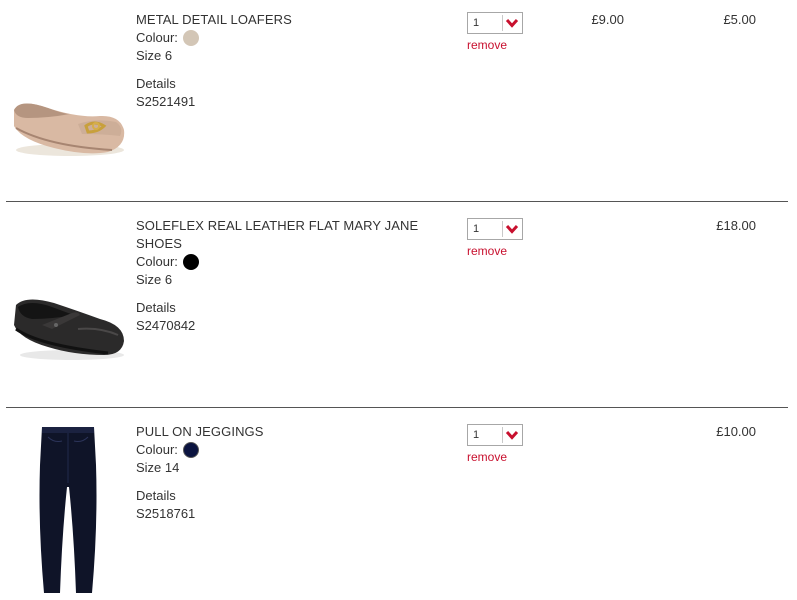  Describe the element at coordinates (736, 431) in the screenshot. I see `price-now: £10.00` at that location.